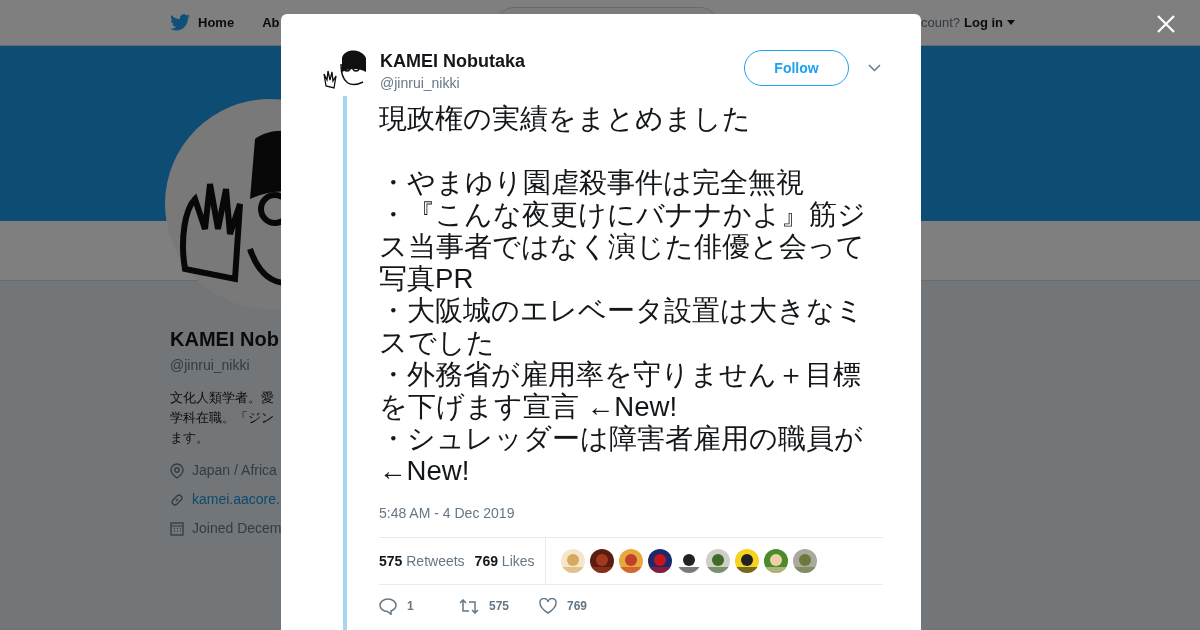 Image resolution: width=1200 pixels, height=630 pixels. Describe the element at coordinates (237, 528) in the screenshot. I see `profile-joined-date: Joined Decem` at that location.